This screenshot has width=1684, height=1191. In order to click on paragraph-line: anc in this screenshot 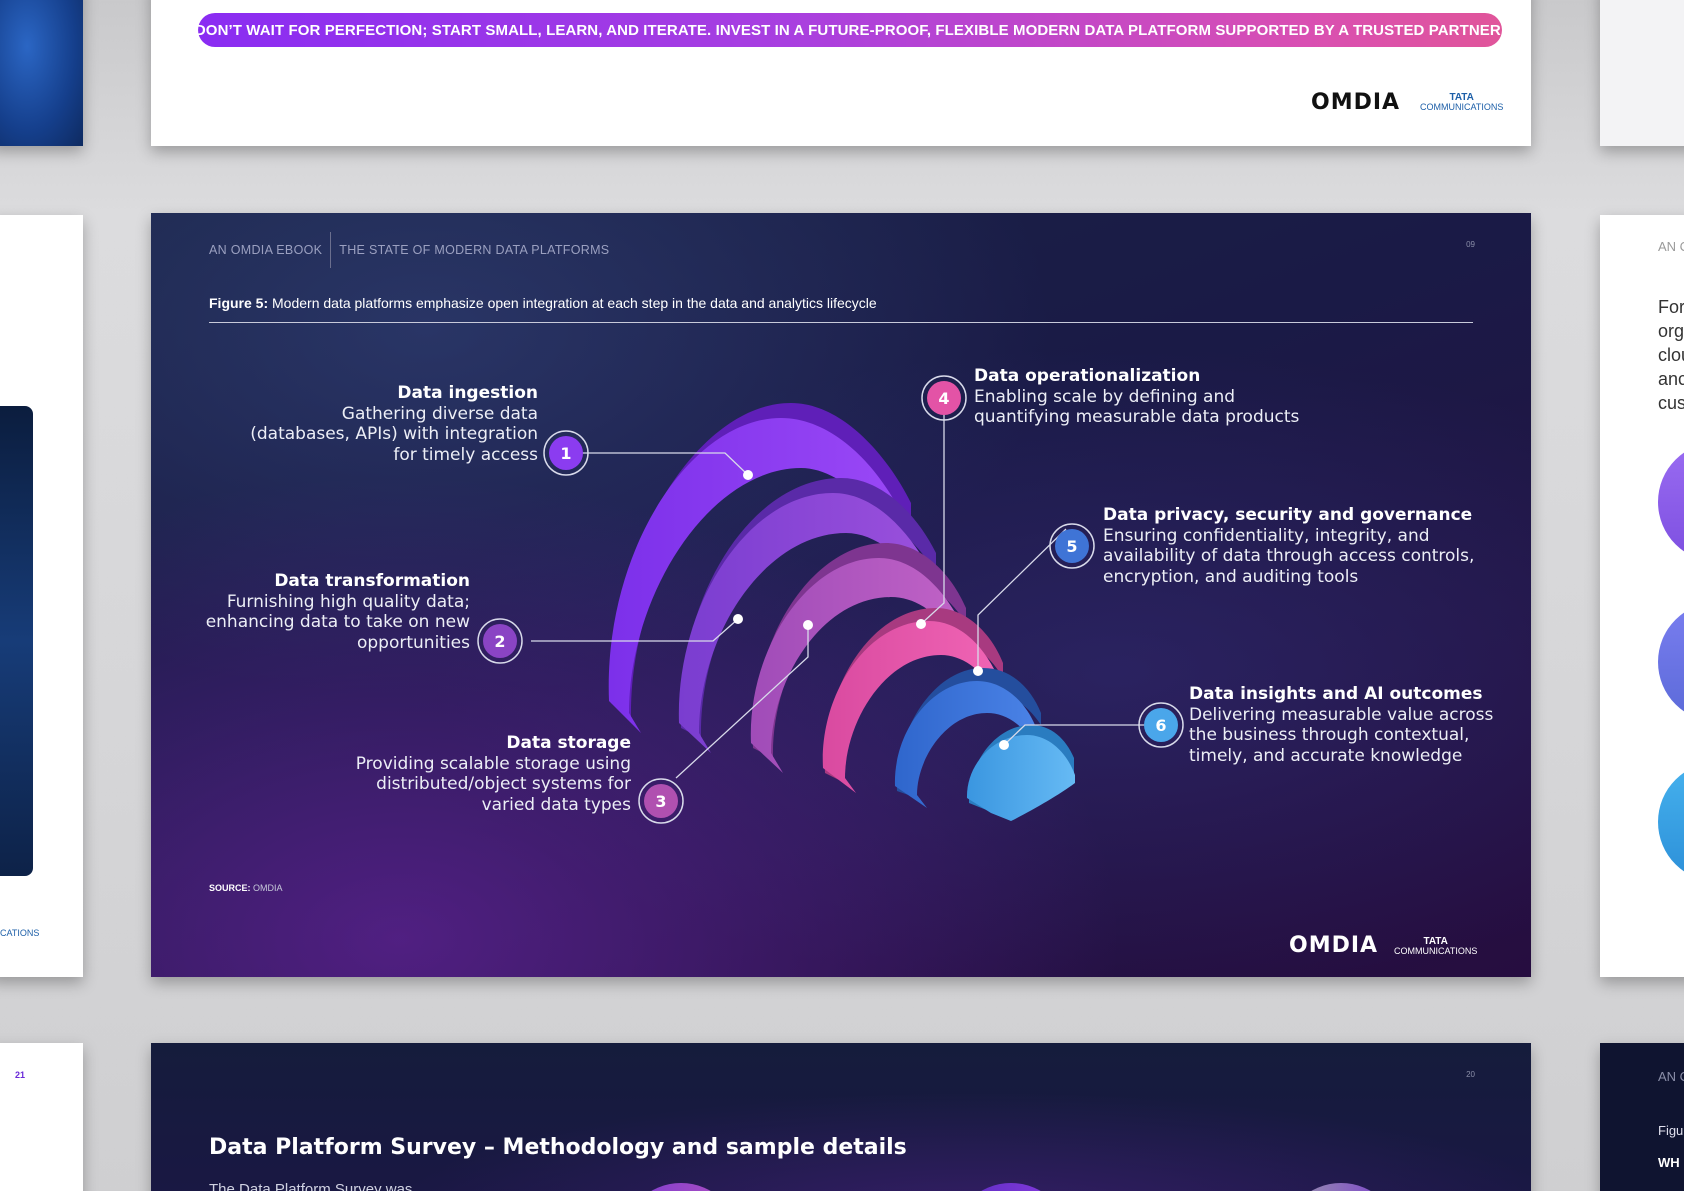, I will do `click(1671, 379)`.